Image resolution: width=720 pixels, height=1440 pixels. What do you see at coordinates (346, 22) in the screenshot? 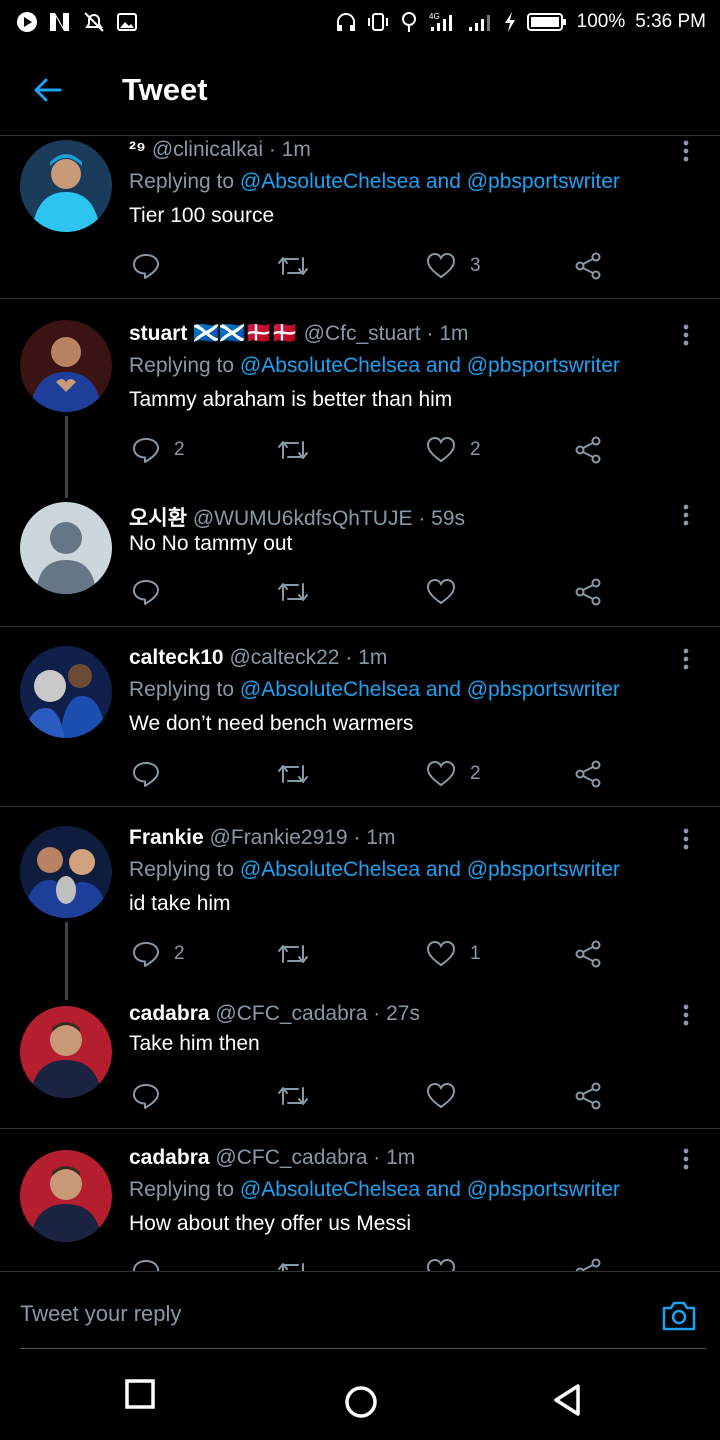
I see `headset-icon` at bounding box center [346, 22].